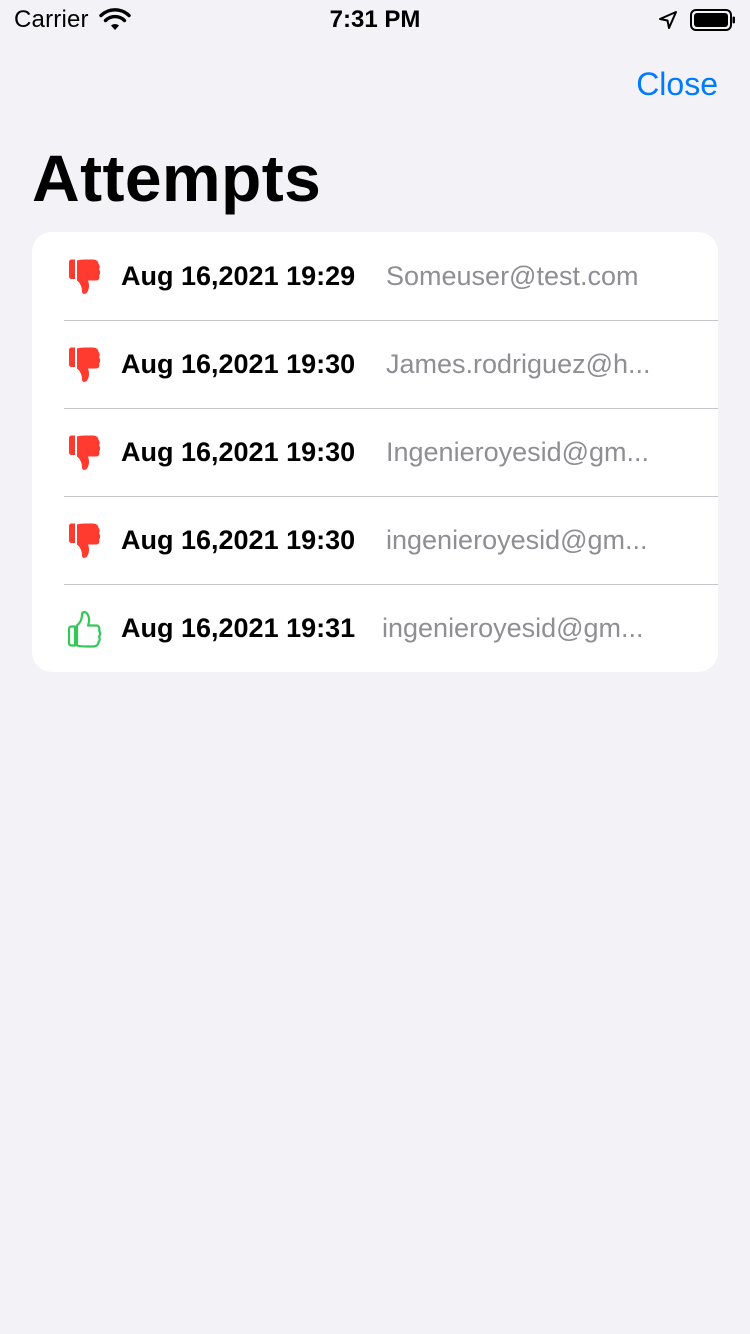  Describe the element at coordinates (375, 276) in the screenshot. I see `attempt-row: Aug 16,2021 19:29 Someuser@test.com` at that location.